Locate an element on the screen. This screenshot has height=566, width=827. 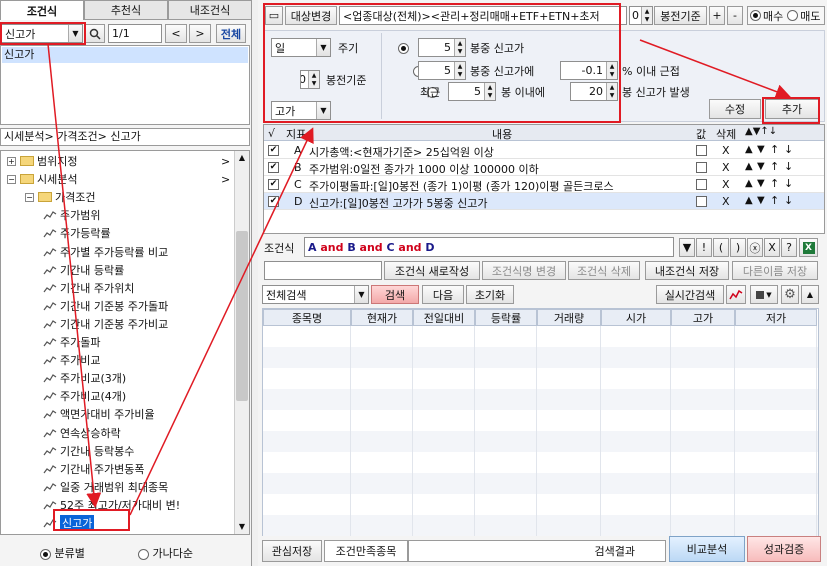
target-bong-stepper: 0 ▲ ▼ is located at coordinates (641, 15).